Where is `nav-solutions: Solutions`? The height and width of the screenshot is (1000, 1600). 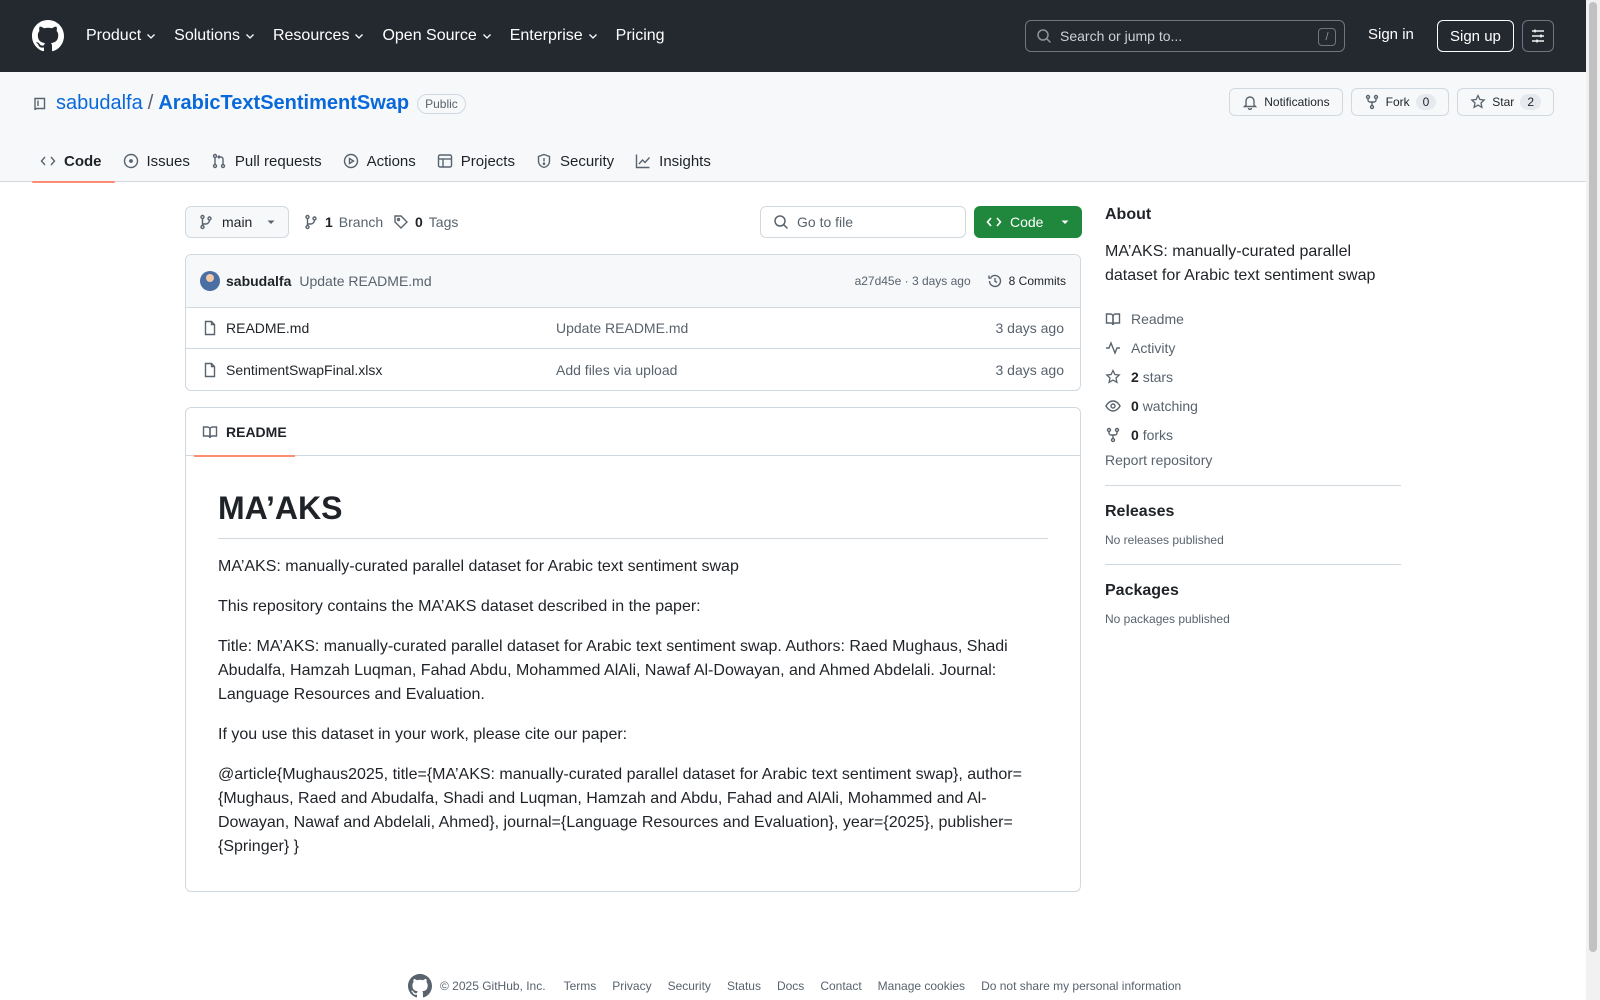
nav-solutions: Solutions is located at coordinates (215, 36).